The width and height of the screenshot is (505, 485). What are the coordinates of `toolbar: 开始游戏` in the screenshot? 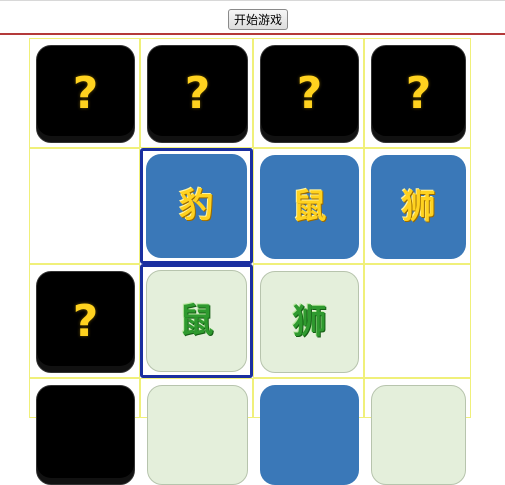 It's located at (252, 17).